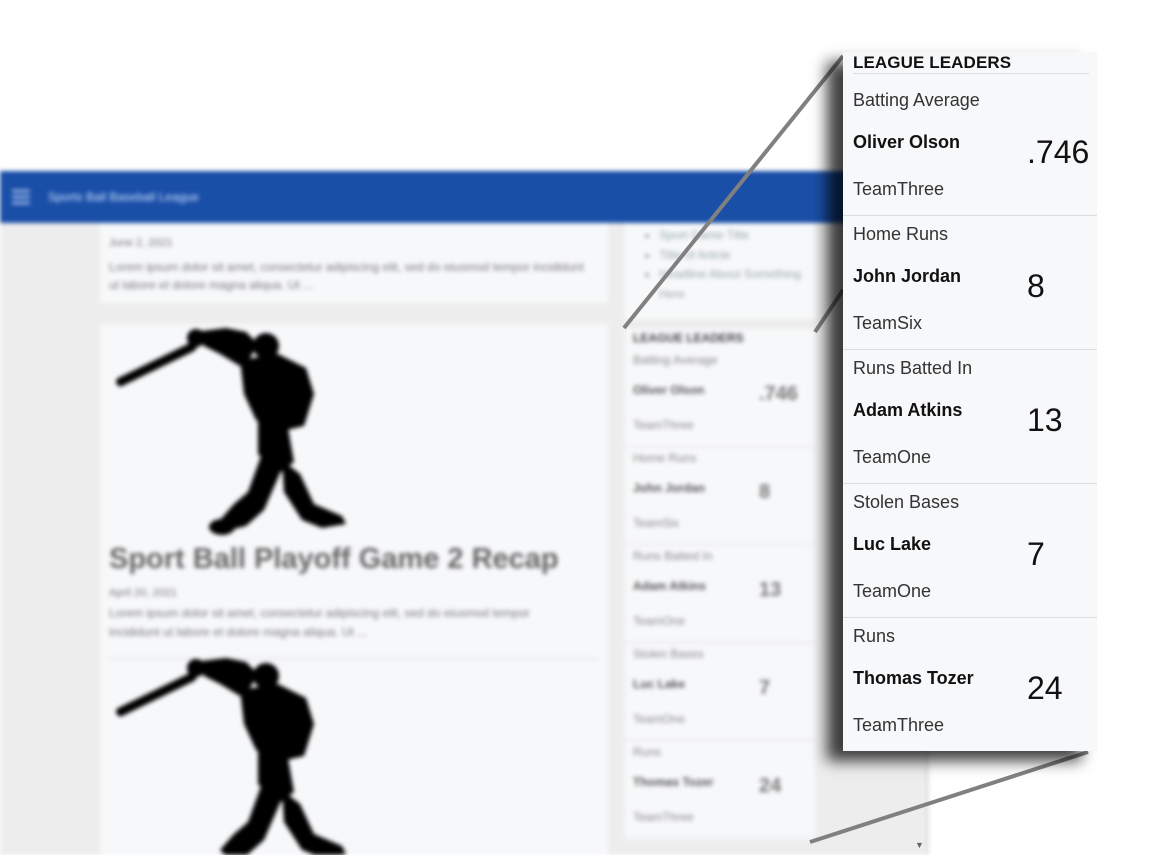 The width and height of the screenshot is (1160, 855). I want to click on leader-row-stolen-bases: Stolen Bases Luc Lake TeamOne 7, so click(970, 551).